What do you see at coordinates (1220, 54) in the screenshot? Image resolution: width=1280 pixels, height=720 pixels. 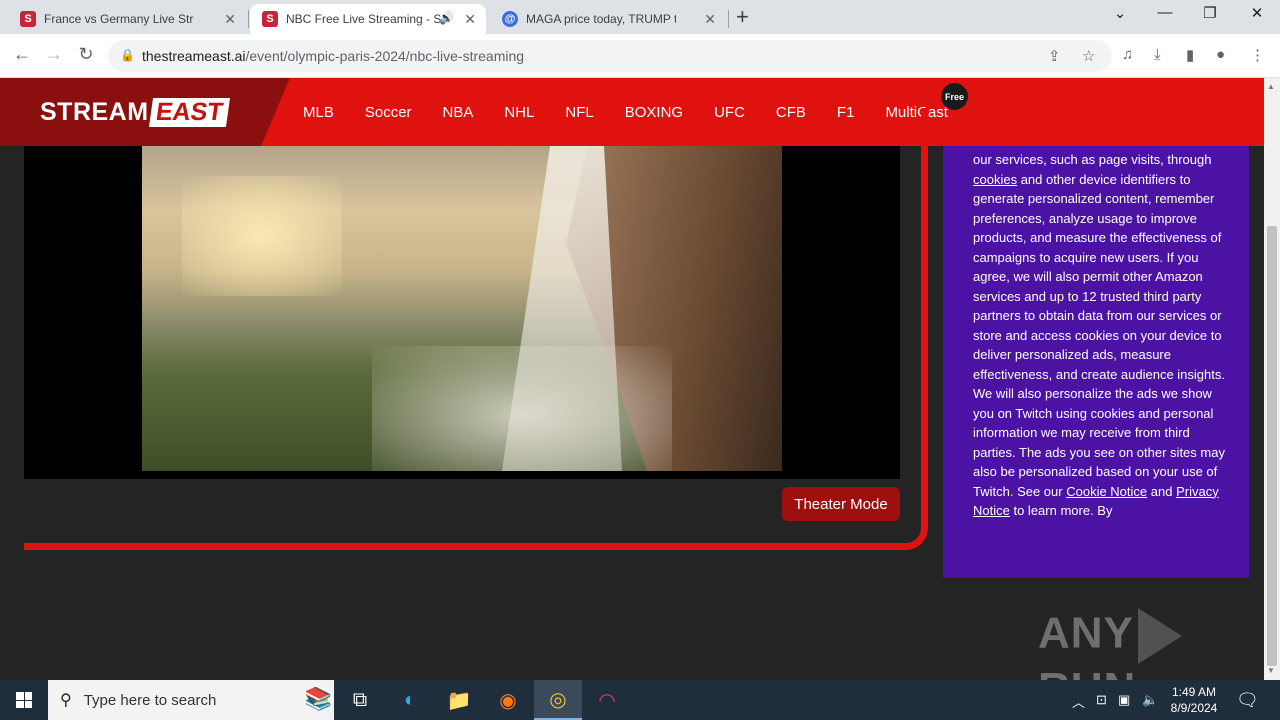 I see `profile-avatar-icon: ●` at bounding box center [1220, 54].